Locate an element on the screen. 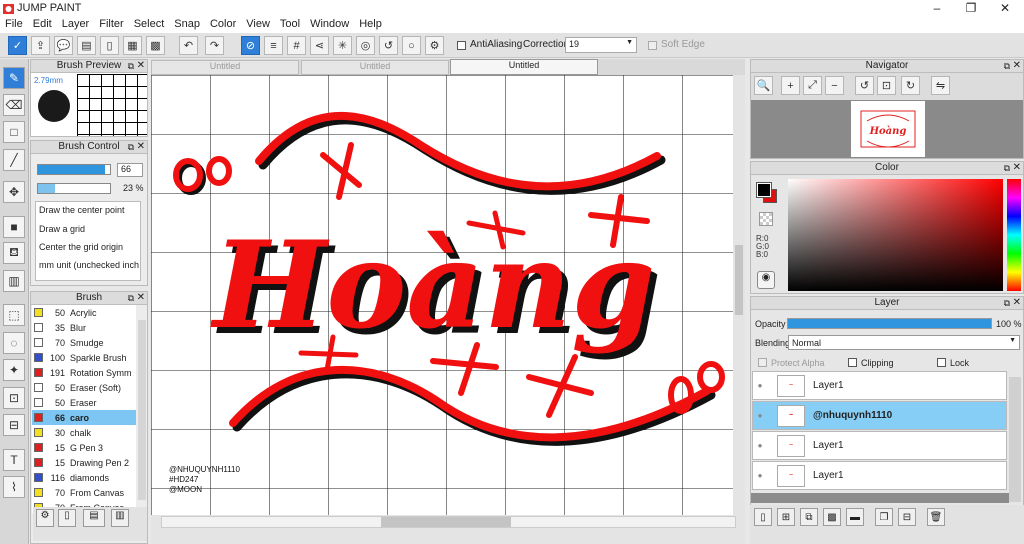 This screenshot has width=1024, height=544. close-button: ✕ is located at coordinates (1005, 8).